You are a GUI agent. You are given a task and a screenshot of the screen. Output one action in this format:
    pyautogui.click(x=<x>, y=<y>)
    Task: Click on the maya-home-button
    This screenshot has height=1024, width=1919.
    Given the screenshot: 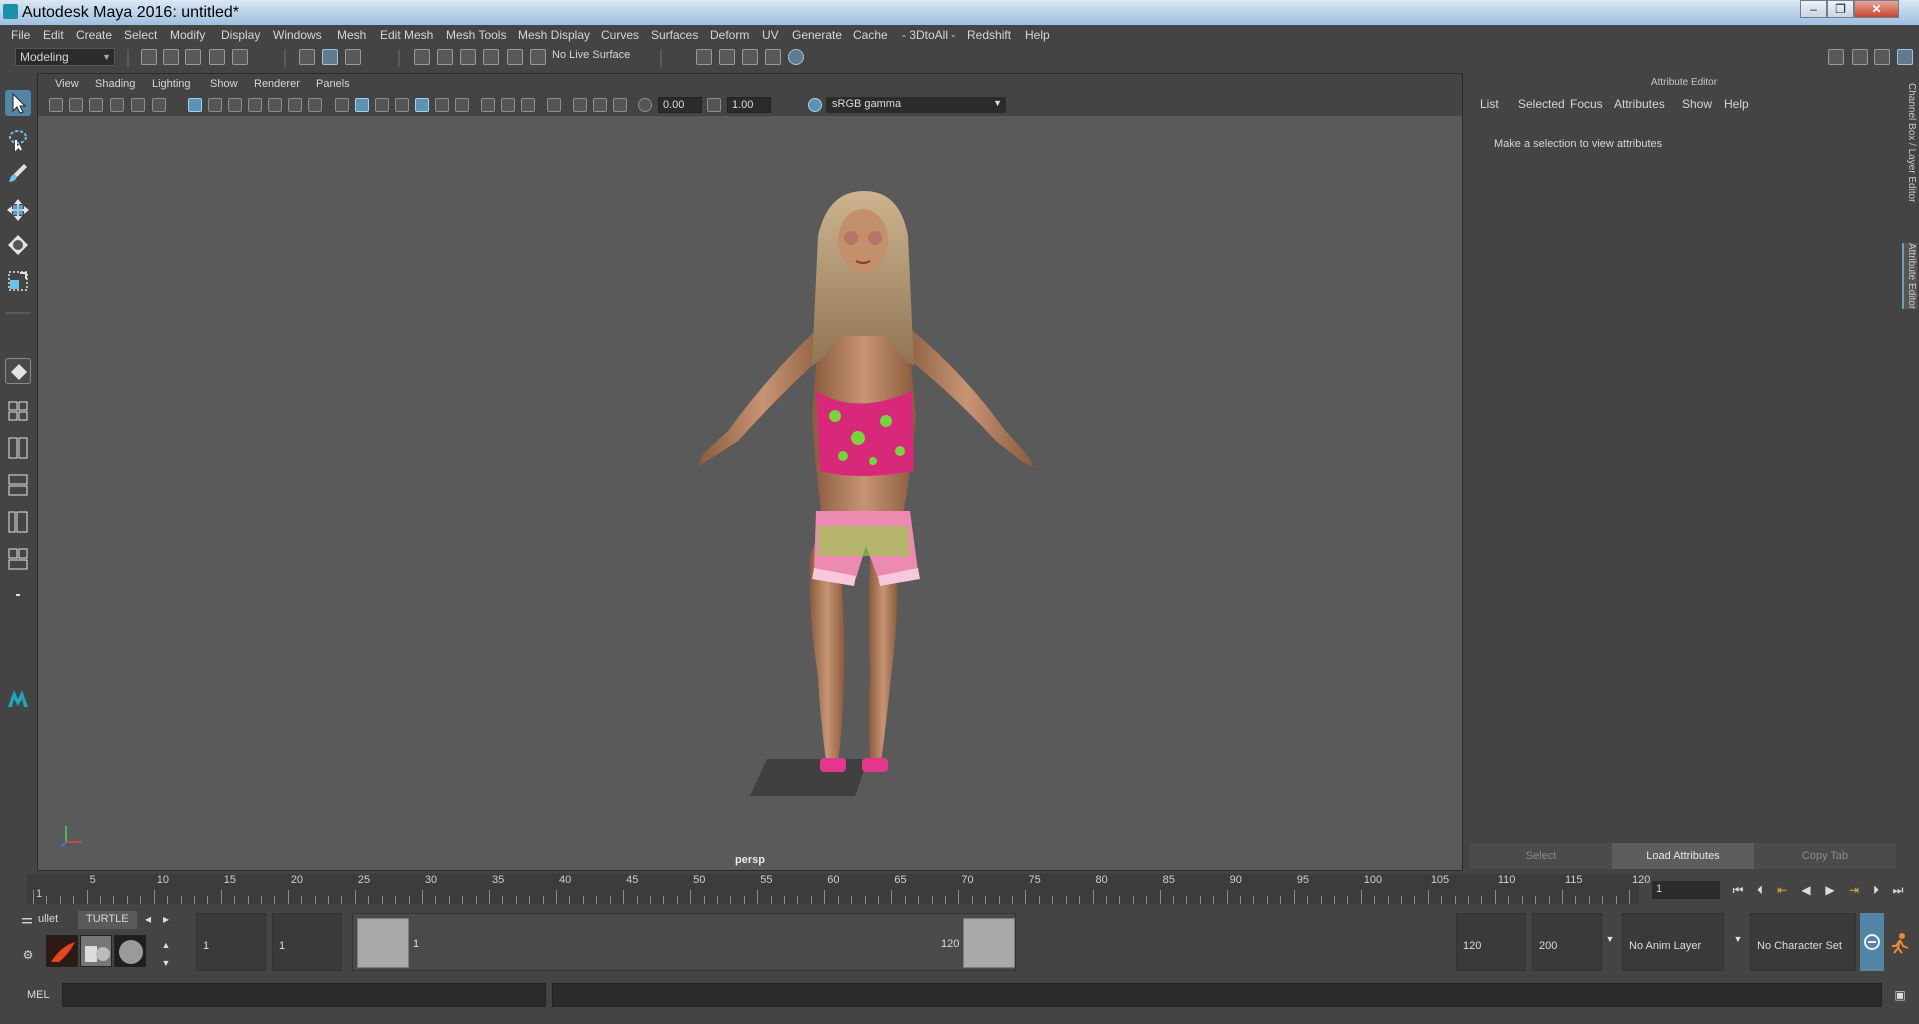 What is the action you would take?
    pyautogui.click(x=18, y=698)
    